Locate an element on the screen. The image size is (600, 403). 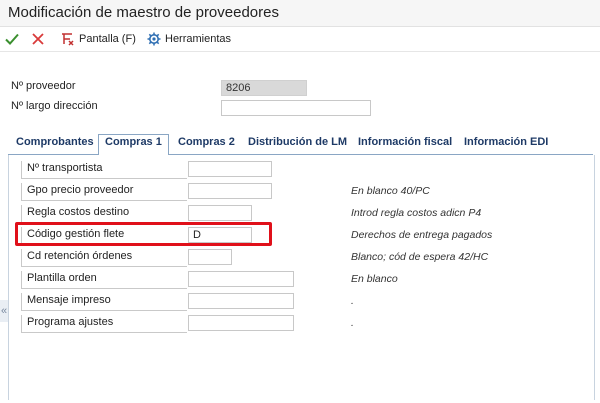
herramientas-menu-button: Herramientas is located at coordinates (188, 39).